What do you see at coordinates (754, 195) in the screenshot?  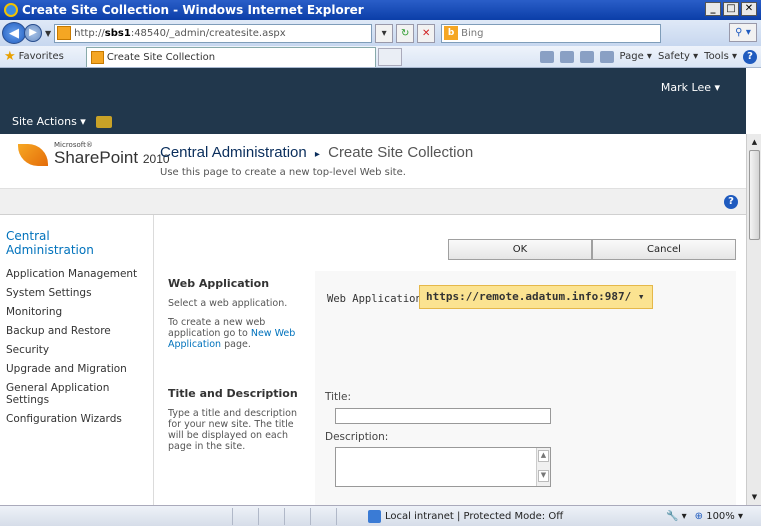 I see `scroll-thumb` at bounding box center [754, 195].